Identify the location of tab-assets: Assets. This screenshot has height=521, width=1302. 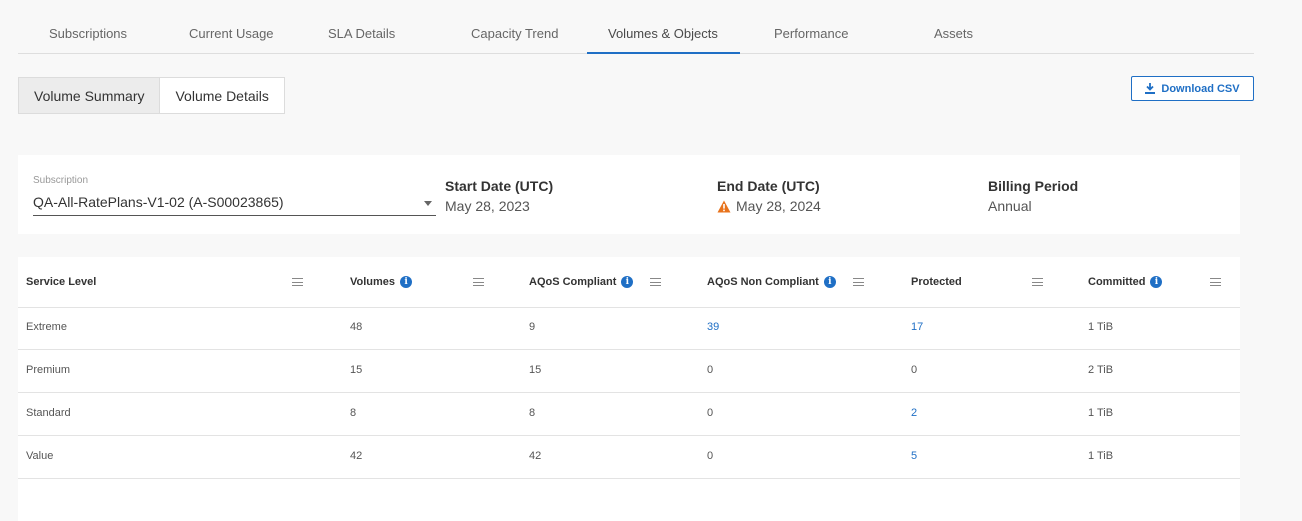
(953, 33).